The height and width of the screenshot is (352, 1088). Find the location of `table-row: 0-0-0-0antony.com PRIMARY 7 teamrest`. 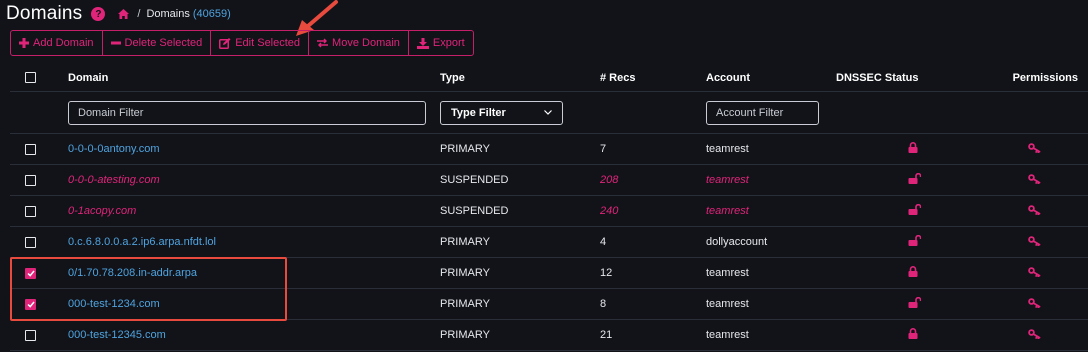

table-row: 0-0-0-0antony.com PRIMARY 7 teamrest is located at coordinates (549, 149).